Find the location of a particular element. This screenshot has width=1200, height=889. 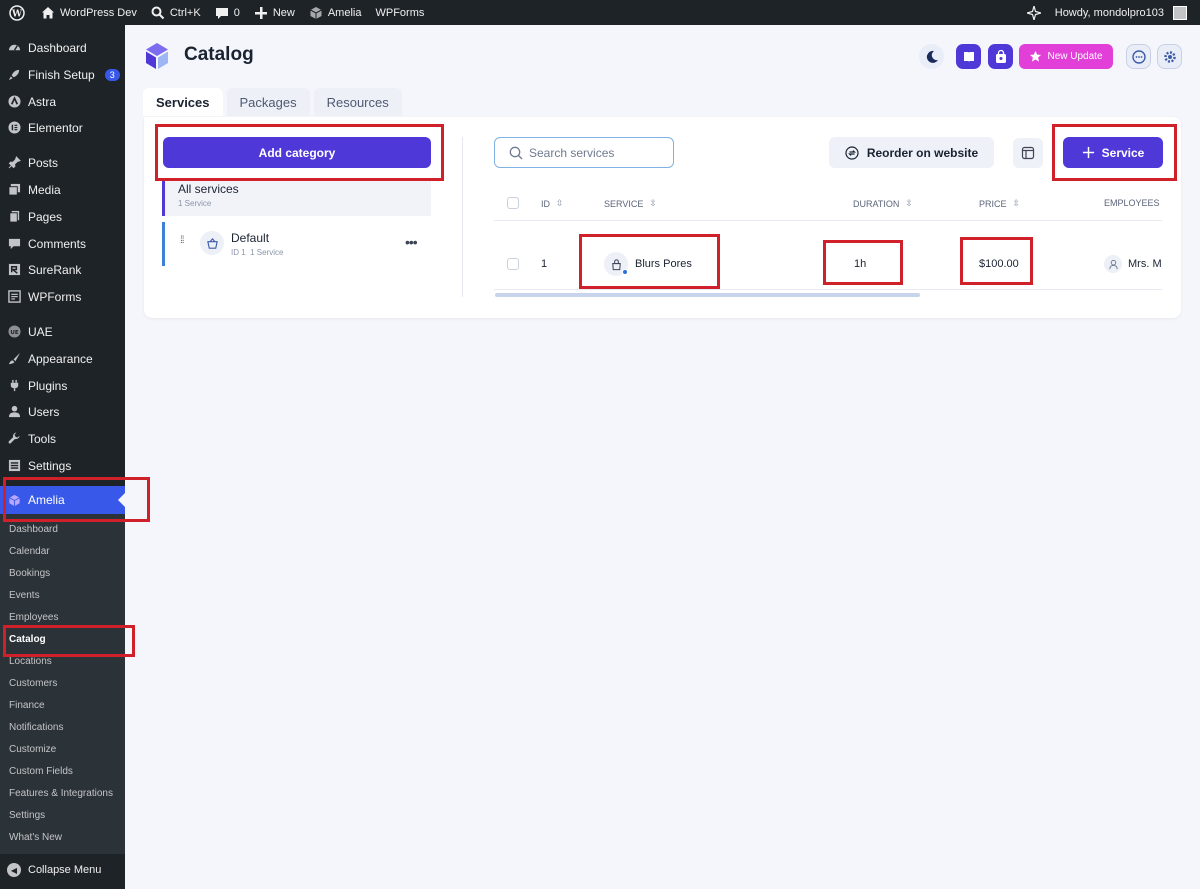

horizontal-scrollbar is located at coordinates (707, 295).